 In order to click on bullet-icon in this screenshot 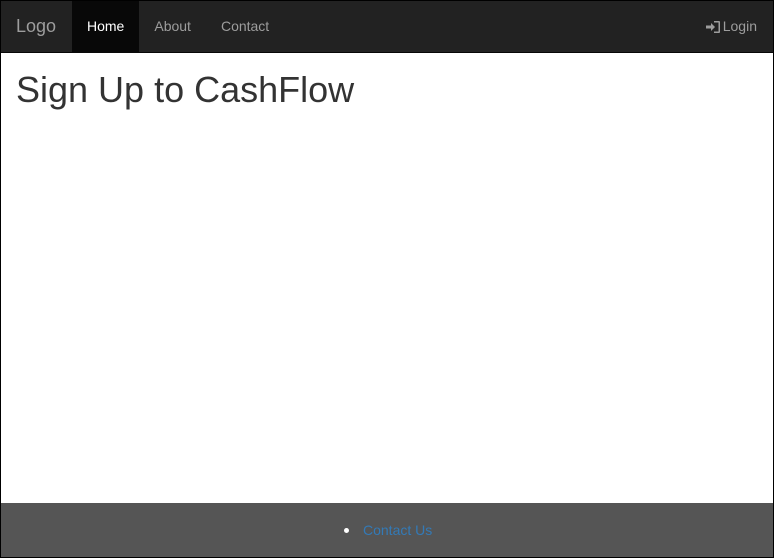, I will do `click(346, 530)`.